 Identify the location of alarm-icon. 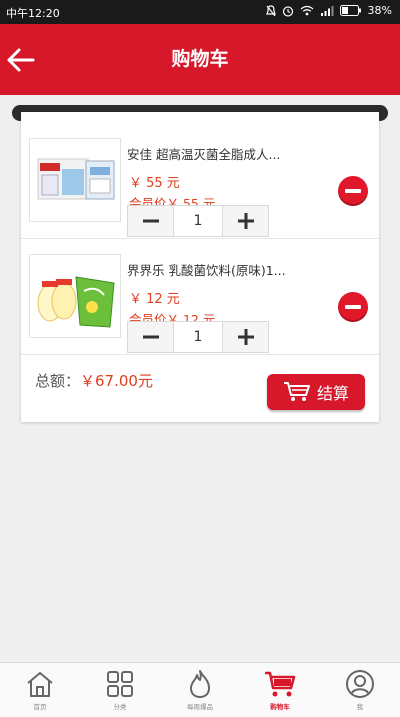
(287, 11).